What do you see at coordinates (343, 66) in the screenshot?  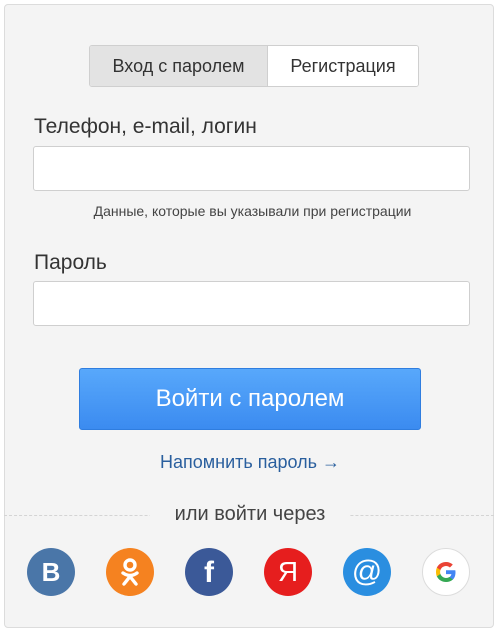 I see `tab-registration: Регистрация` at bounding box center [343, 66].